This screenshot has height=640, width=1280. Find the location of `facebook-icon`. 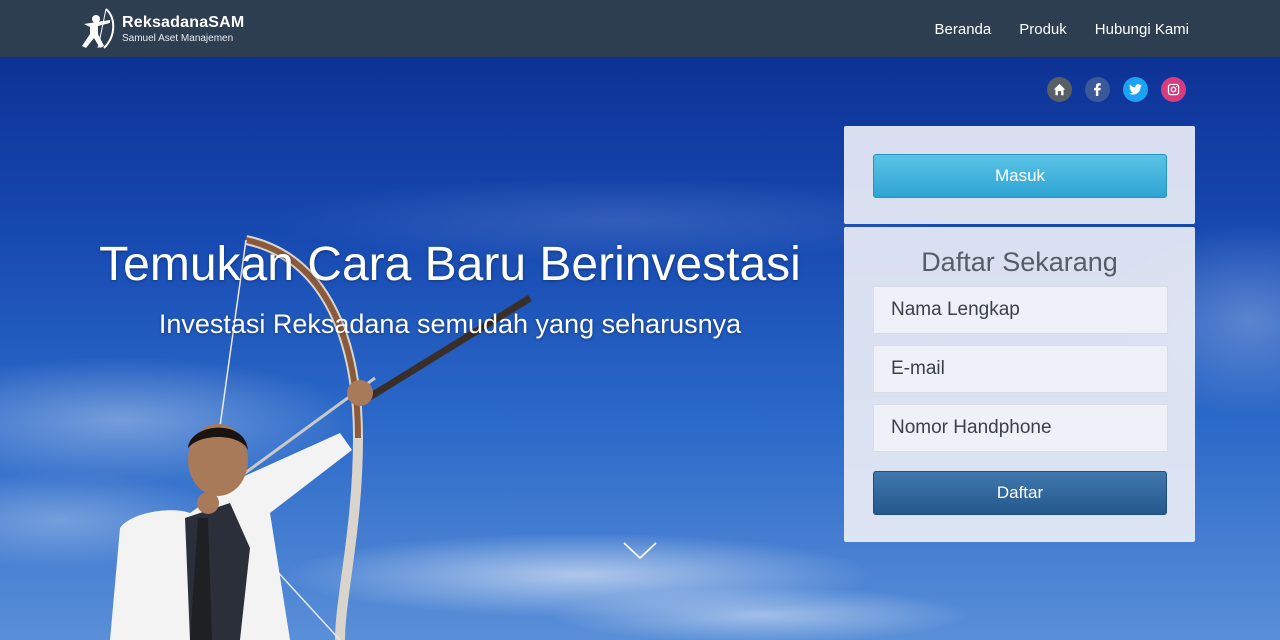

facebook-icon is located at coordinates (1097, 89).